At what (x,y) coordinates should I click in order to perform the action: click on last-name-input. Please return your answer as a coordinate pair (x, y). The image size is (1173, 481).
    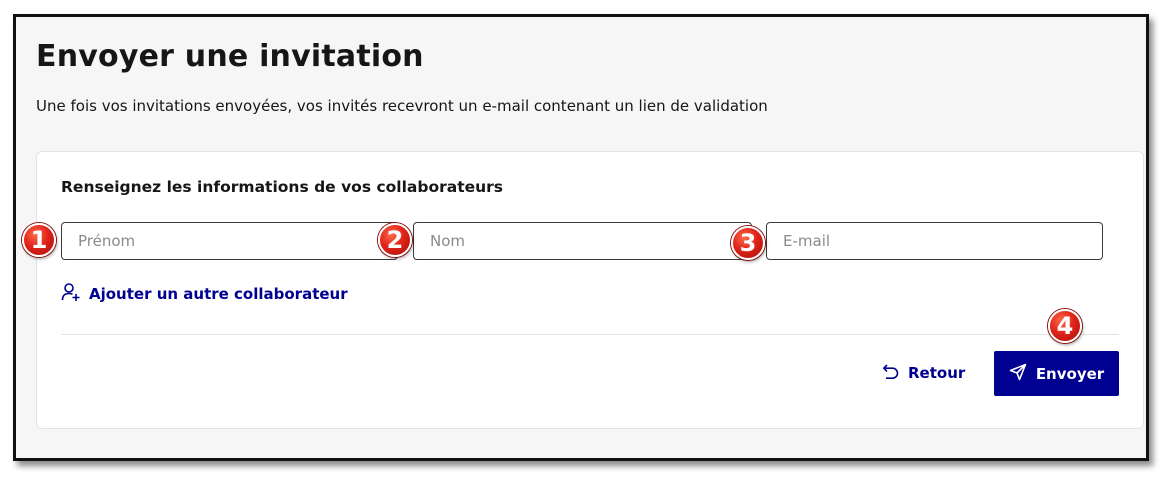
    Looking at the image, I should click on (582, 241).